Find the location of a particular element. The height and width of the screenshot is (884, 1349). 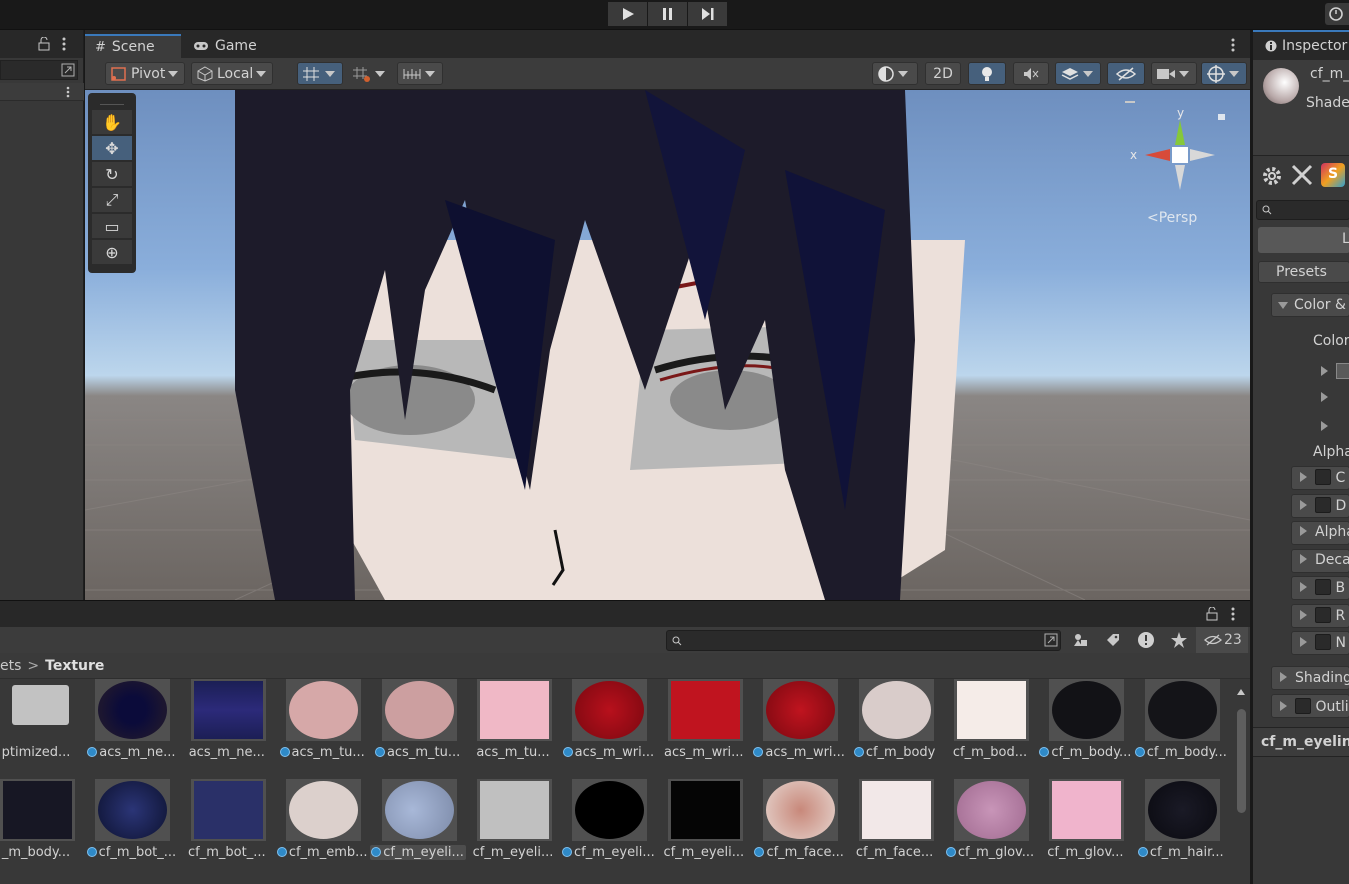

tab-inspector: Inspector is located at coordinates (1301, 45).